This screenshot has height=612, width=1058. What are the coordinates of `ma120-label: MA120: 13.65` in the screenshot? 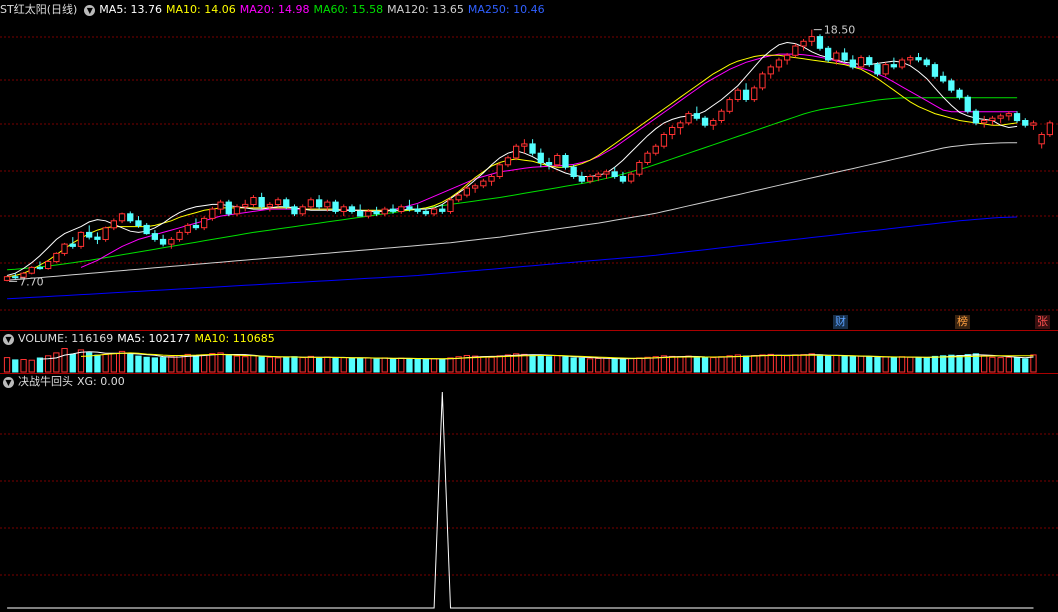 It's located at (425, 9).